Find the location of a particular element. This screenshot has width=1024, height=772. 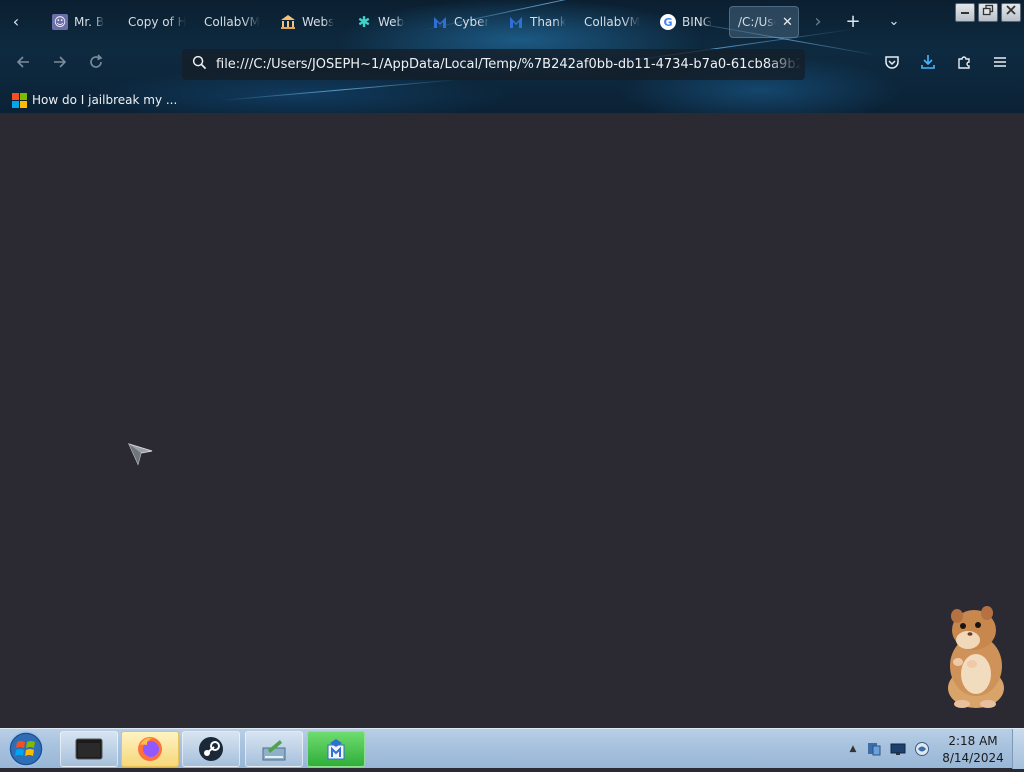

search-icon is located at coordinates (199, 64).